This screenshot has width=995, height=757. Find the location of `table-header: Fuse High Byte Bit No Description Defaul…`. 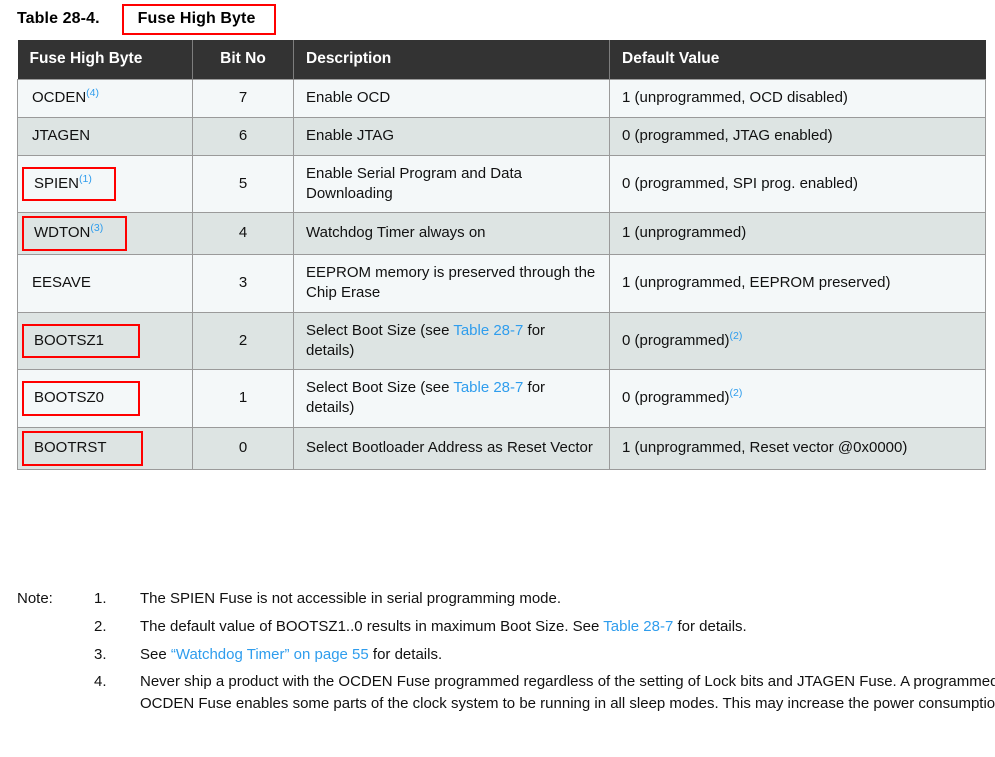

table-header: Fuse High Byte Bit No Description Defaul… is located at coordinates (501, 60).